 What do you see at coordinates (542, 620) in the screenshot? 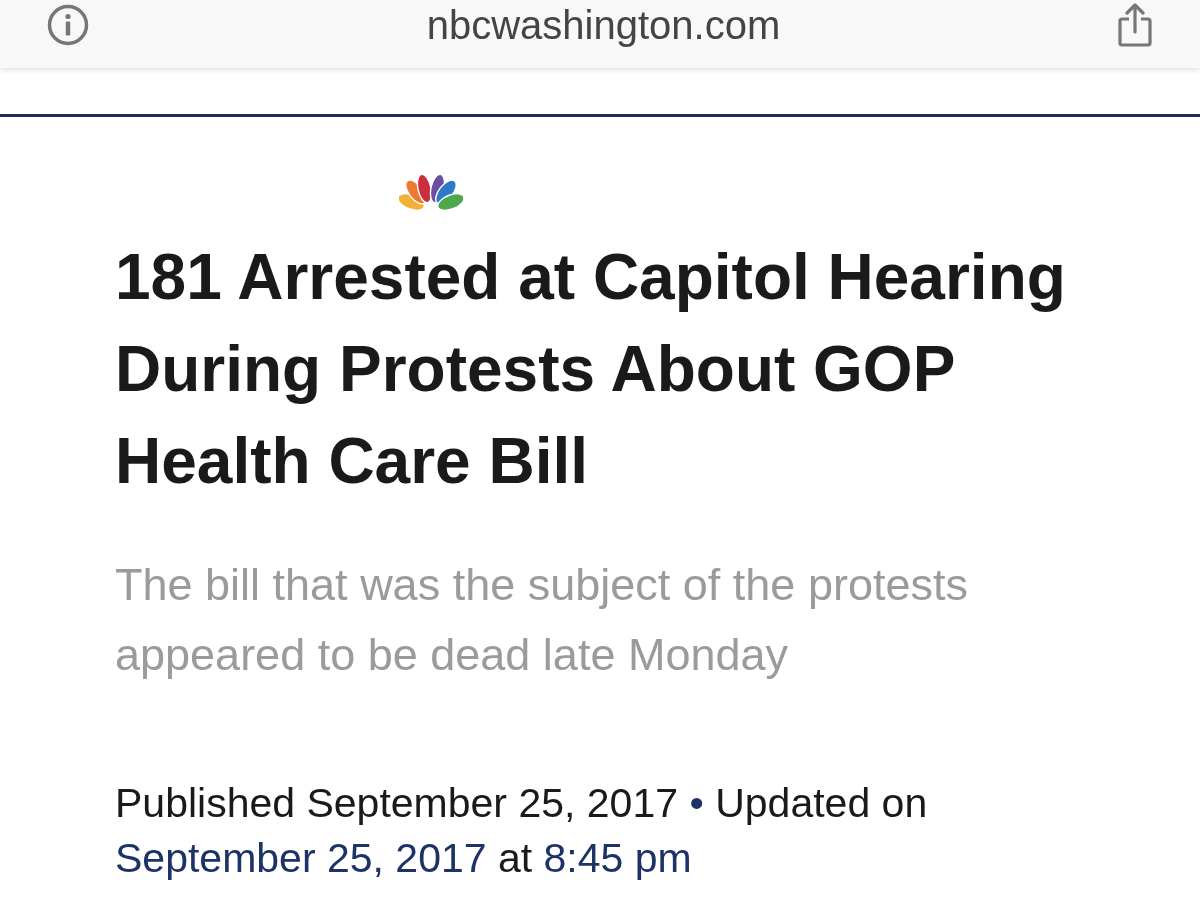
I see `article-subheadline: The bill that was the subject of the protests appeared to be dead late Monday` at bounding box center [542, 620].